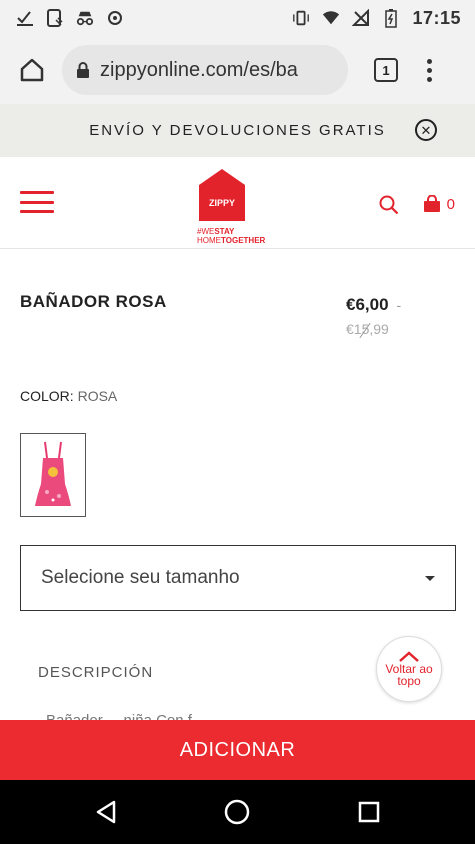 This screenshot has height=844, width=475. What do you see at coordinates (373, 317) in the screenshot?
I see `price-block: €6,00- €15,99` at bounding box center [373, 317].